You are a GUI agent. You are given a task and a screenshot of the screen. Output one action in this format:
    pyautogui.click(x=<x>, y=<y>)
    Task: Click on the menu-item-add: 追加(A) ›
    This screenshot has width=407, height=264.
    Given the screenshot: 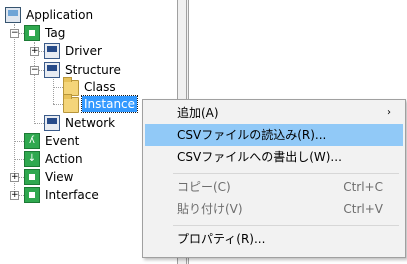 What is the action you would take?
    pyautogui.click(x=274, y=113)
    